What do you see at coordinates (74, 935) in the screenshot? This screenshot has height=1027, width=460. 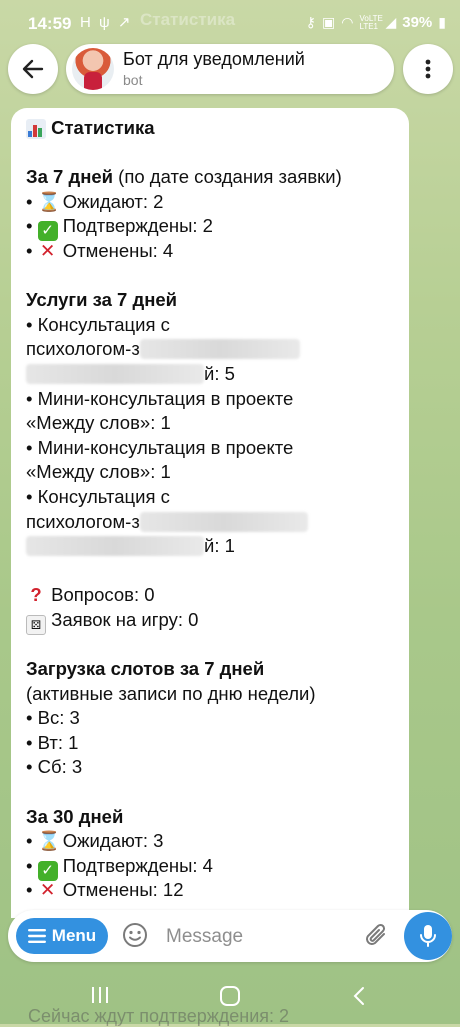 I see `menu-label: Menu` at bounding box center [74, 935].